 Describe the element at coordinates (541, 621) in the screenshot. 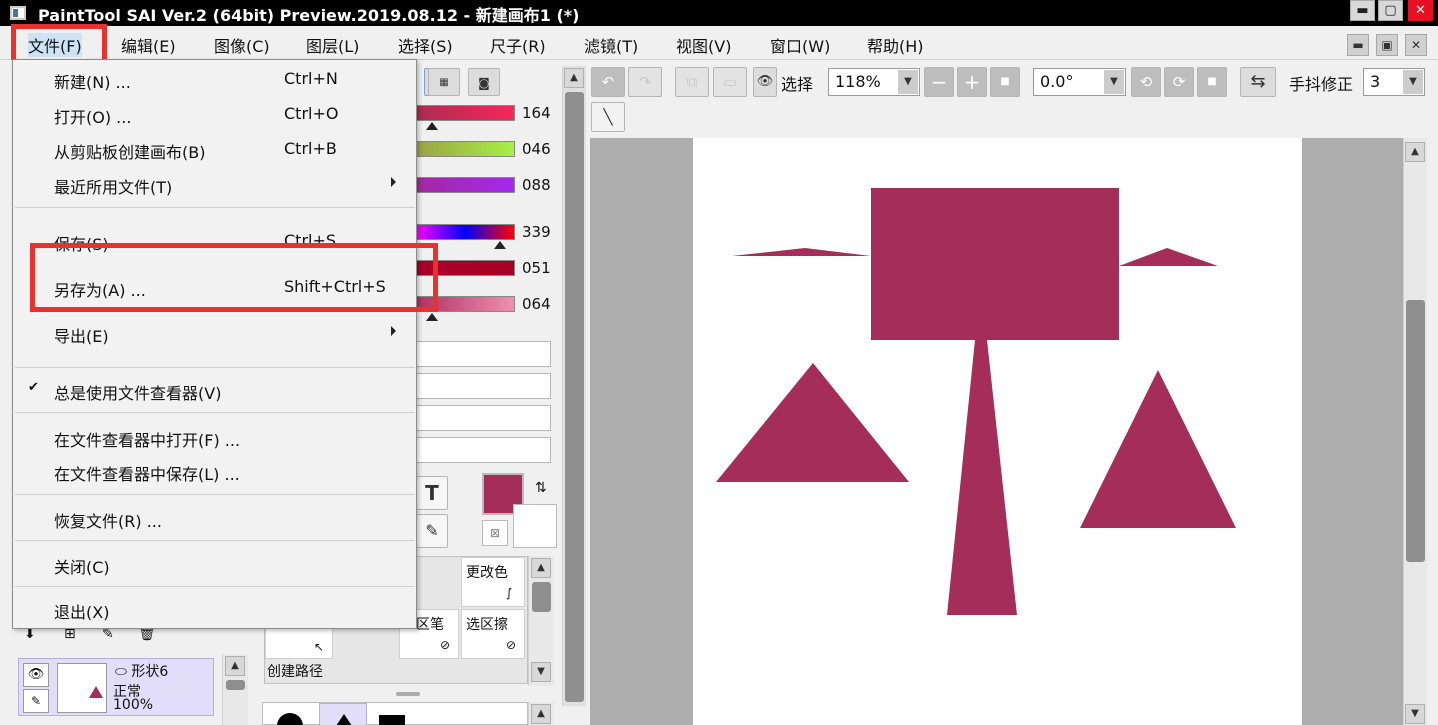

I see `tool-scrollbar: ▲ ▼` at that location.